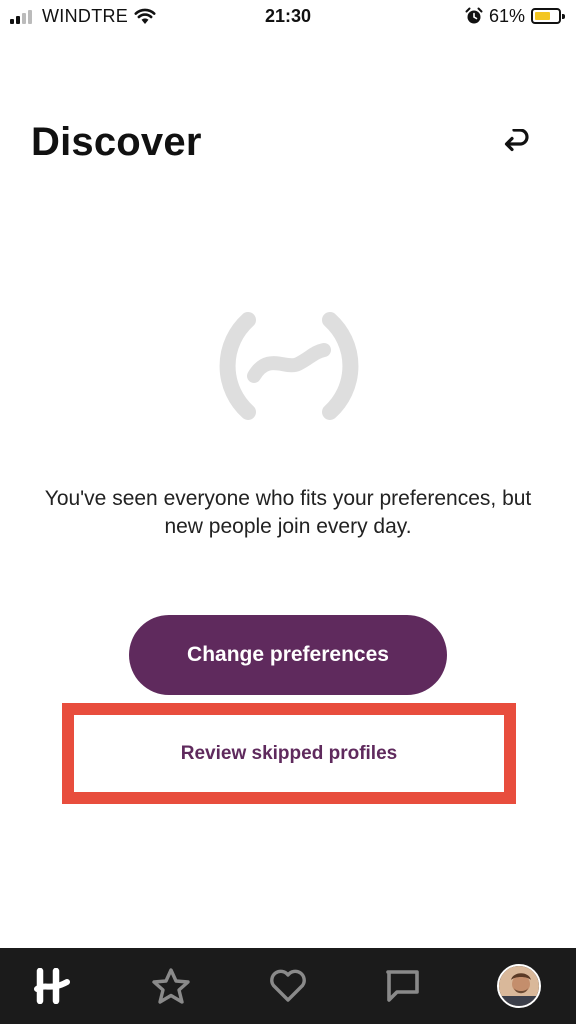  Describe the element at coordinates (288, 17) in the screenshot. I see `status-bar: WINDTRE 21:30 61%` at that location.